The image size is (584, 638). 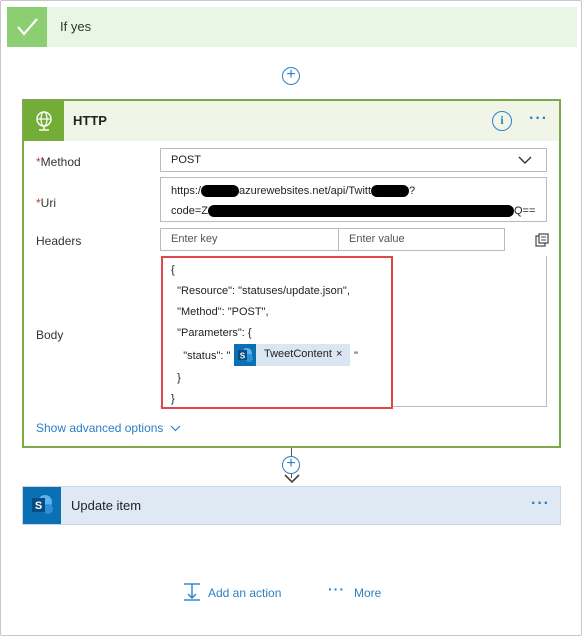 I want to click on if-yes-branch-header: If yes, so click(x=292, y=27).